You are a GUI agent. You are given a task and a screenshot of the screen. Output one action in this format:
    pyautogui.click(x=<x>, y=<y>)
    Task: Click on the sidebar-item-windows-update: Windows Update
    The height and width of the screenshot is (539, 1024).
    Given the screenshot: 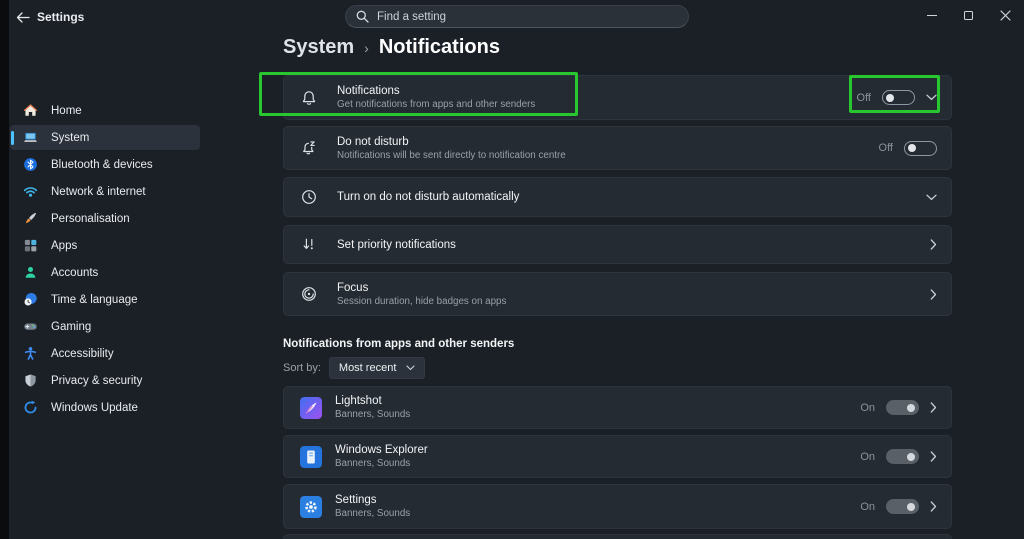 What is the action you would take?
    pyautogui.click(x=105, y=407)
    